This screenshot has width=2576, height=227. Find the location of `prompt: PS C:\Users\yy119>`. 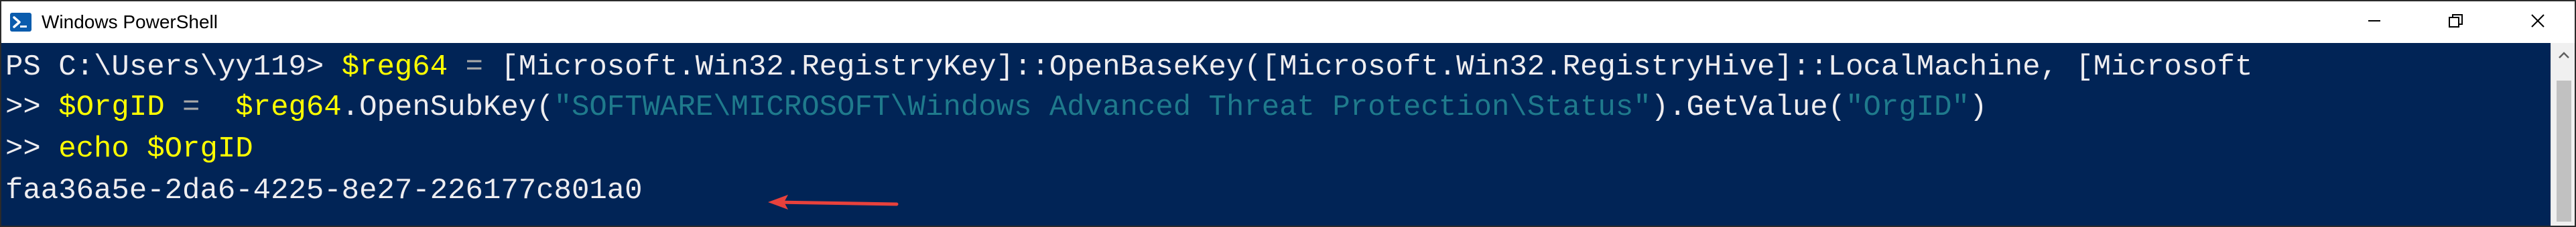

prompt: PS C:\Users\yy119> is located at coordinates (173, 67).